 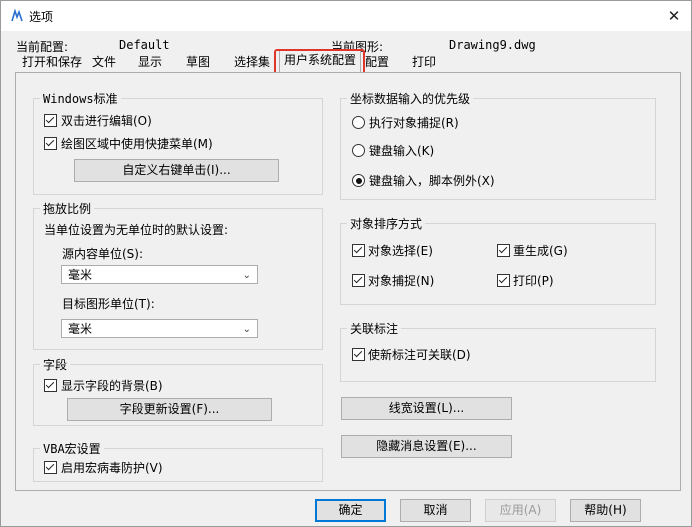 What do you see at coordinates (198, 62) in the screenshot?
I see `tab-drafting: 草图` at bounding box center [198, 62].